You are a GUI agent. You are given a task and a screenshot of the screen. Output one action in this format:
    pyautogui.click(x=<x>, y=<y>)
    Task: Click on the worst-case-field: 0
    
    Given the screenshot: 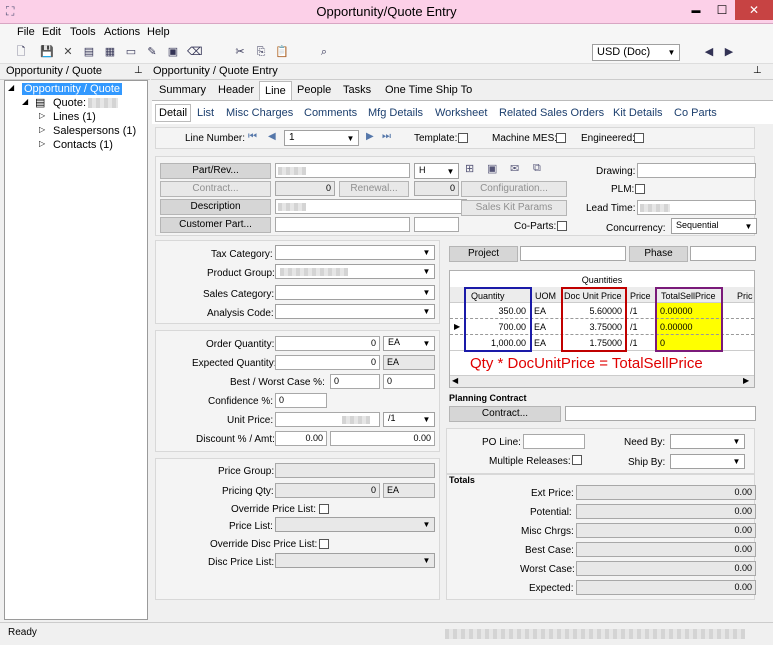 What is the action you would take?
    pyautogui.click(x=409, y=381)
    